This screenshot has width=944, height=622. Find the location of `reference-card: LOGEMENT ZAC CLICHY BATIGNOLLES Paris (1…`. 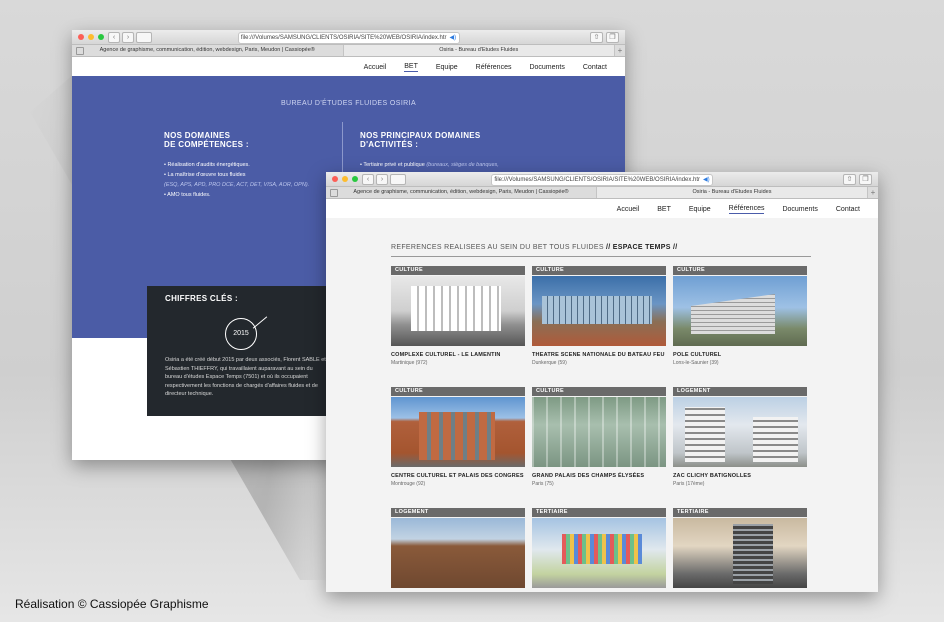

reference-card: LOGEMENT ZAC CLICHY BATIGNOLLES Paris (1… is located at coordinates (740, 447).